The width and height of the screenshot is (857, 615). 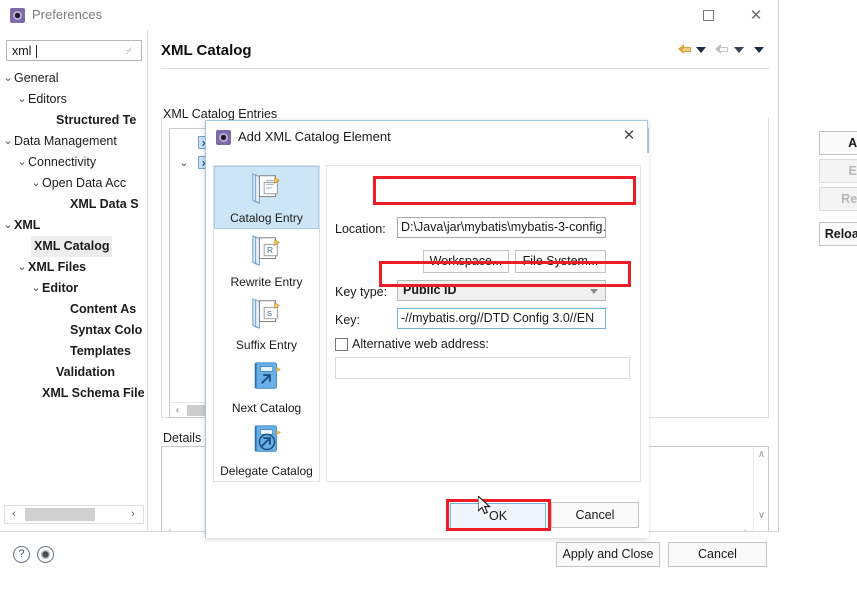 I want to click on catalog-type-next-catalog: Next Catalog, so click(x=266, y=386).